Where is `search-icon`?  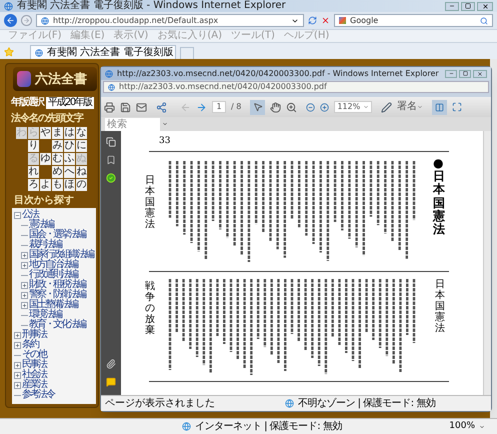
search-icon is located at coordinates (484, 20).